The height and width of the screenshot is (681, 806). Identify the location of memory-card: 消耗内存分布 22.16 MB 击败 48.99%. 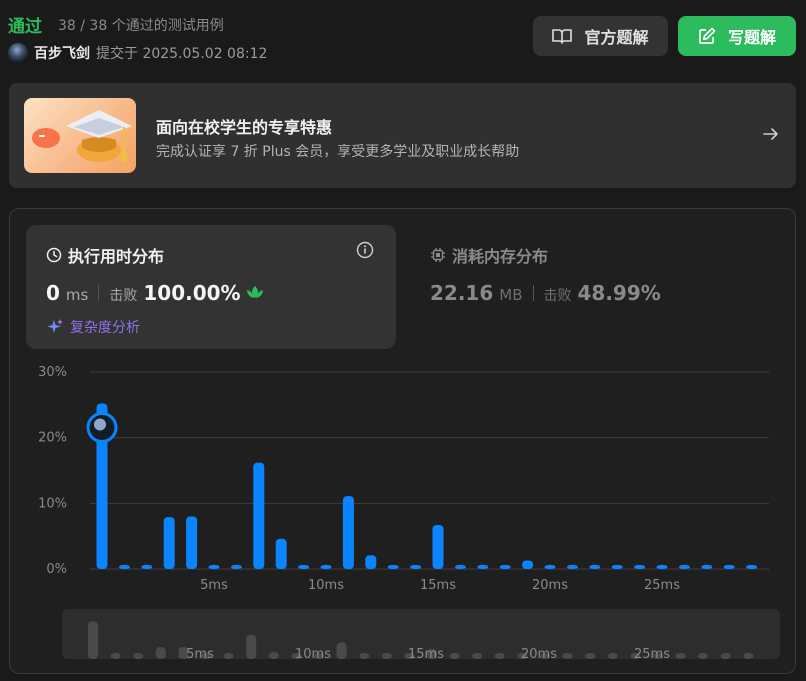
(599, 287).